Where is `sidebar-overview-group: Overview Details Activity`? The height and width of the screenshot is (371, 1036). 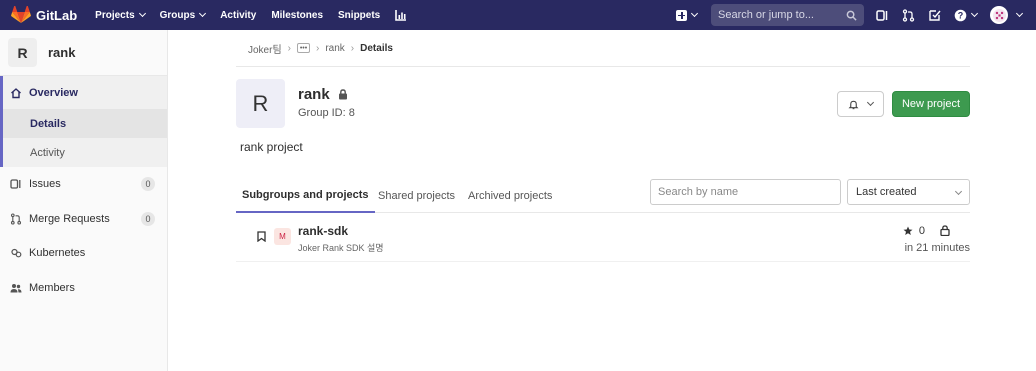 sidebar-overview-group: Overview Details Activity is located at coordinates (83, 121).